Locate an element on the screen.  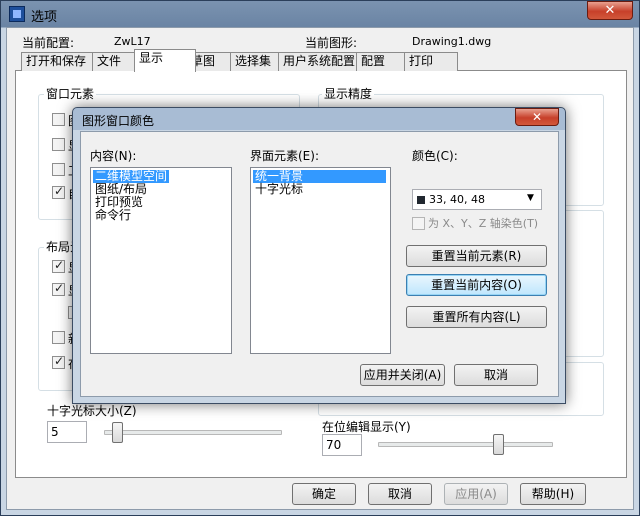
inplace-edit-input: 70 is located at coordinates (342, 445).